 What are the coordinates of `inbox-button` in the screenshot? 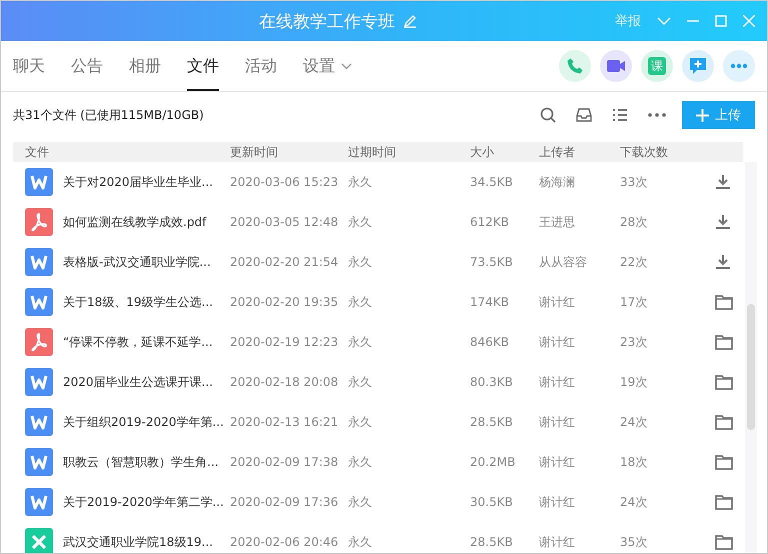 It's located at (584, 115).